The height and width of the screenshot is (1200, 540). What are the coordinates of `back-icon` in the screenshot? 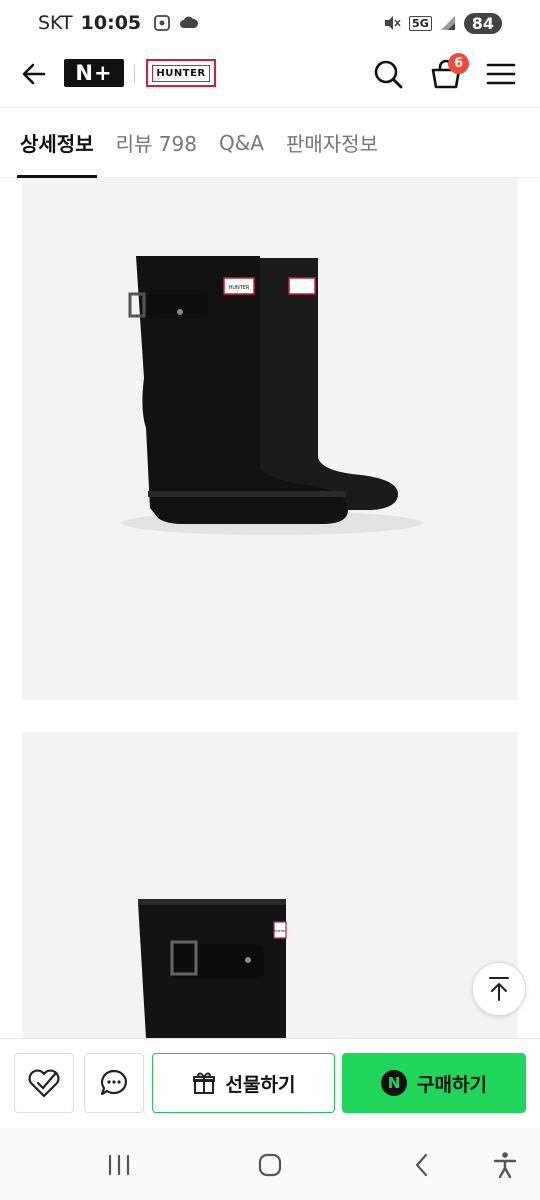 It's located at (422, 1165).